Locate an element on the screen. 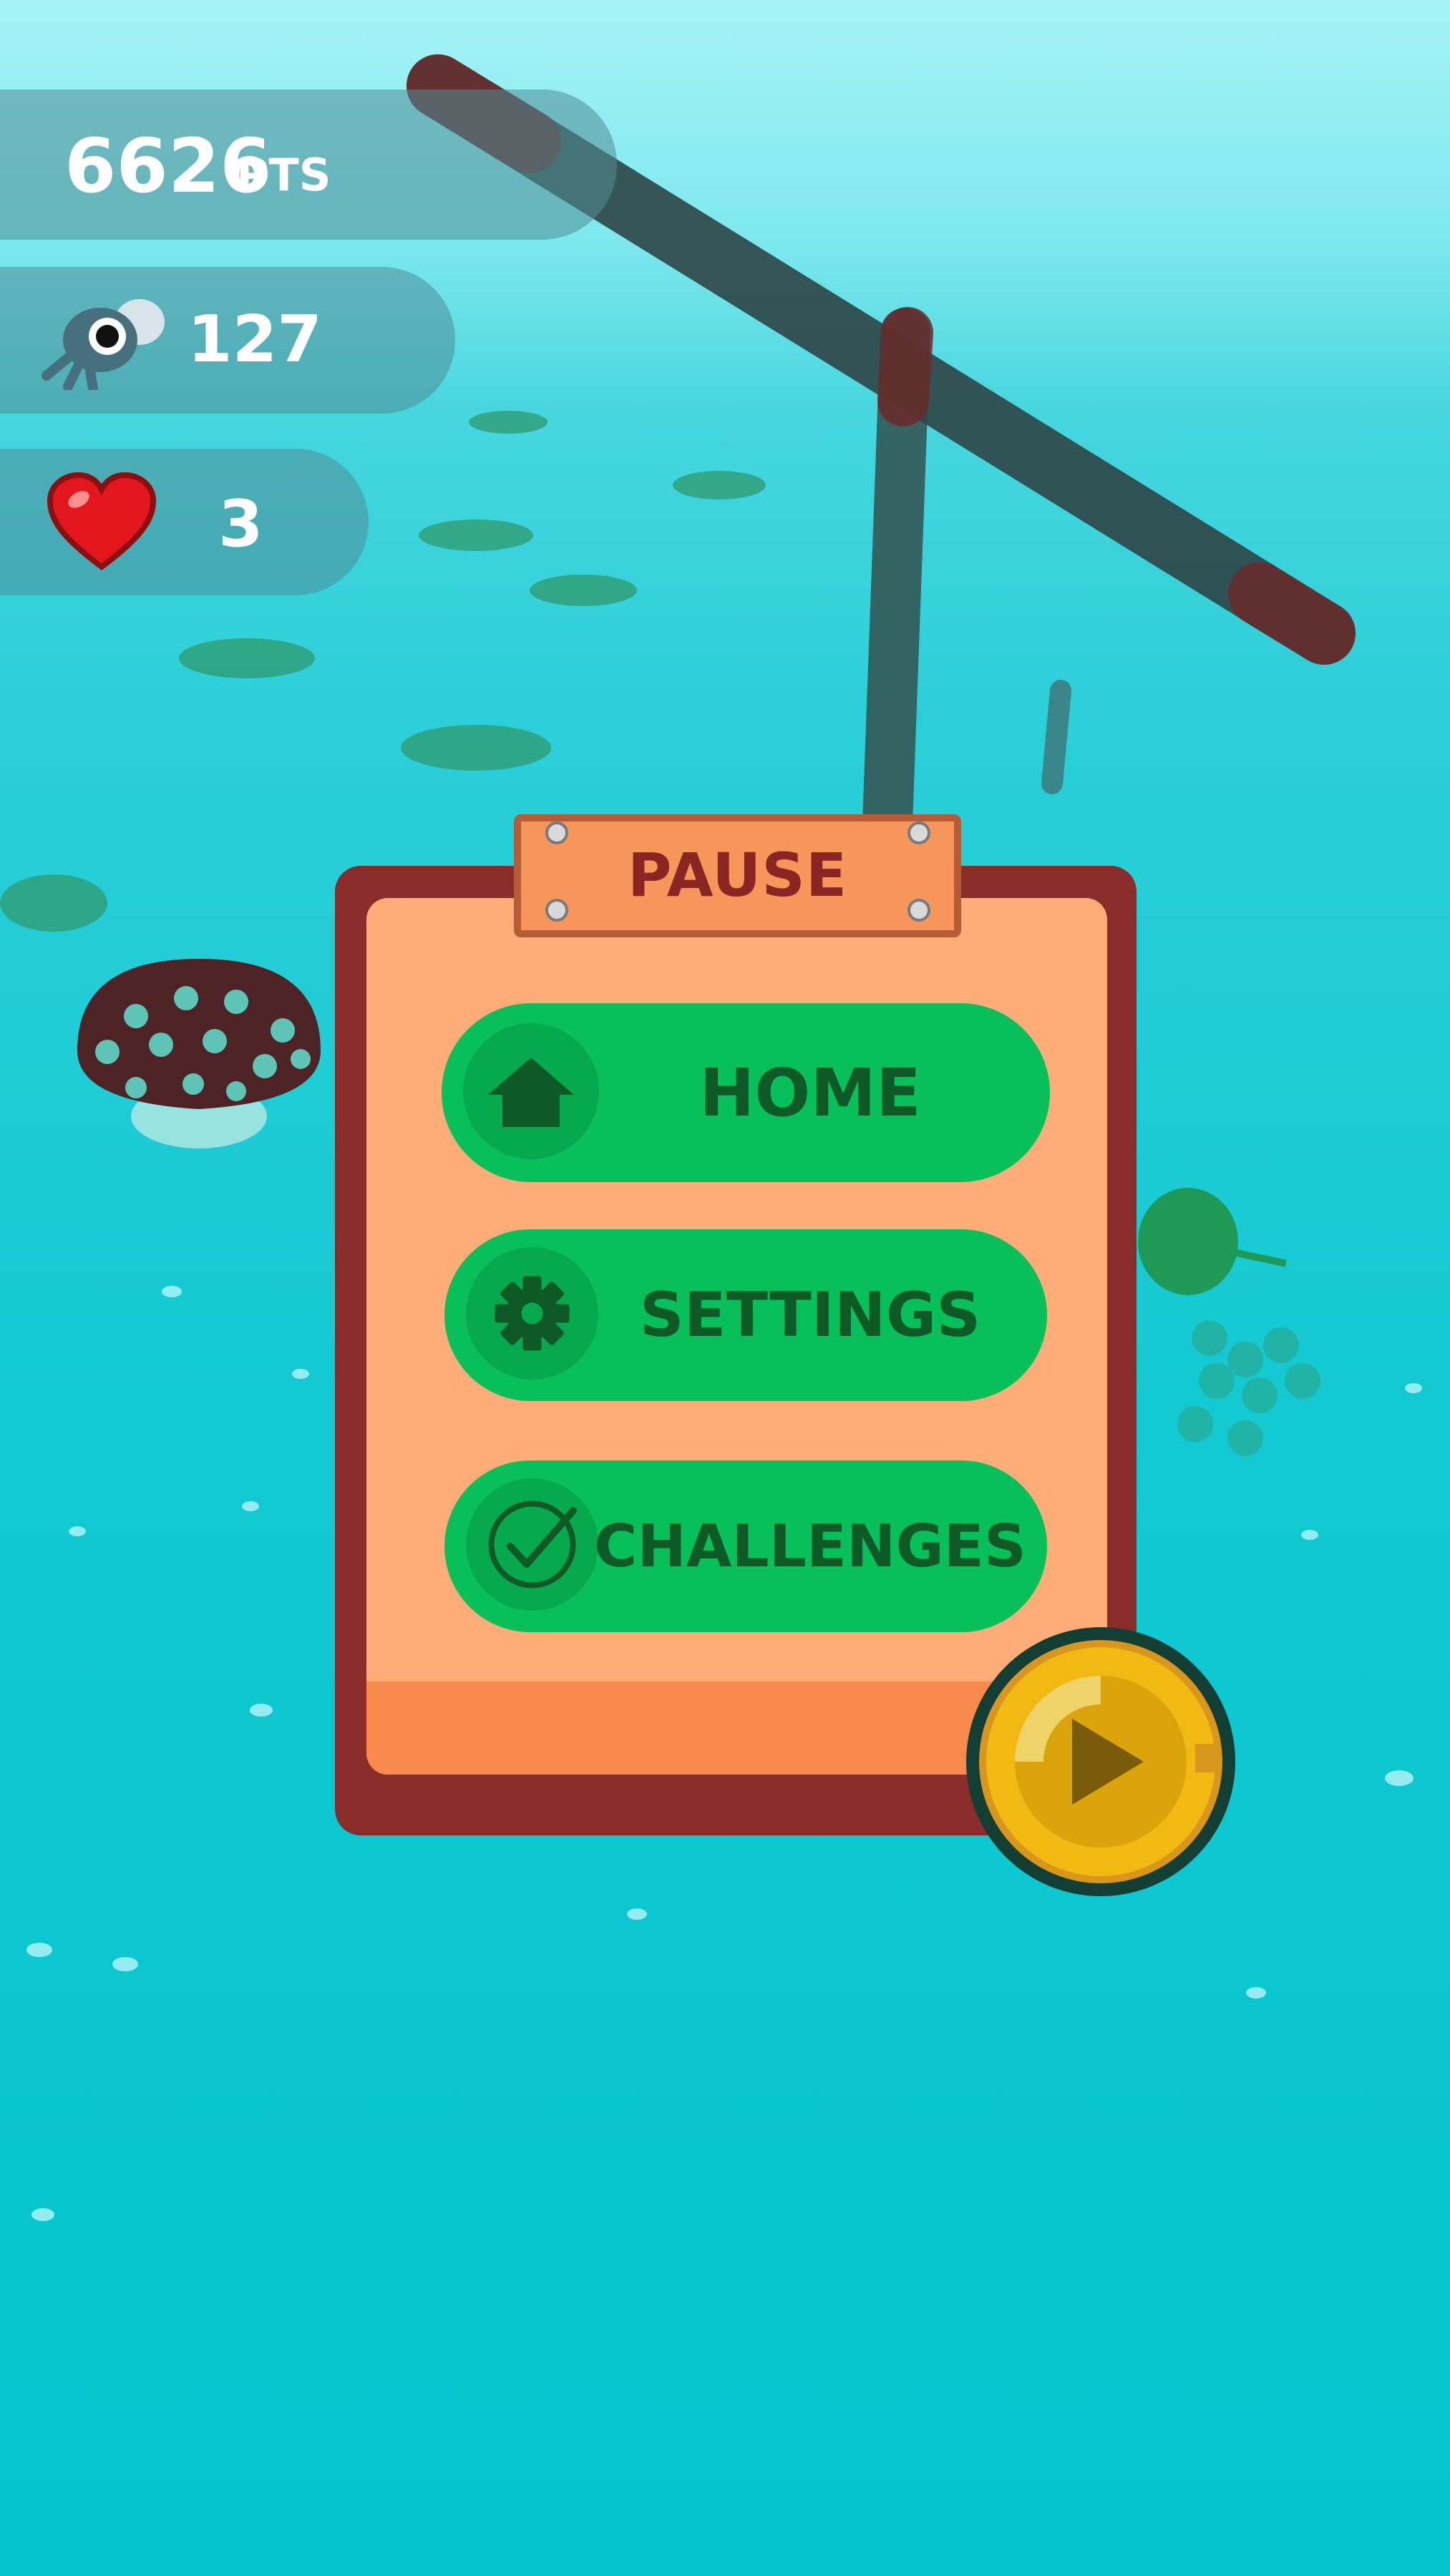 This screenshot has height=2576, width=1450. challenges-button-label: CHALLENGES is located at coordinates (810, 1546).